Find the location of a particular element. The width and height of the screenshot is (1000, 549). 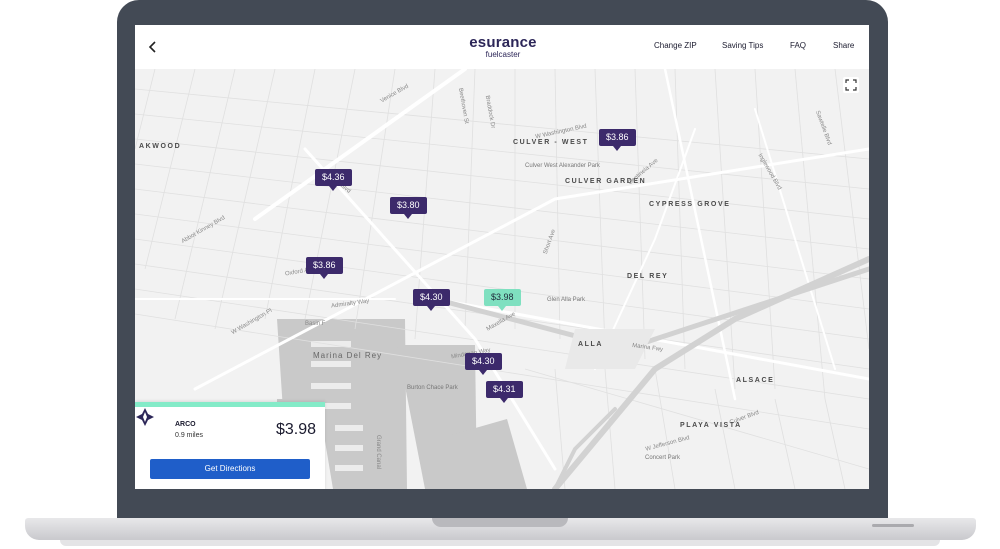

logo-subtitle: fuelcaster is located at coordinates (503, 54).